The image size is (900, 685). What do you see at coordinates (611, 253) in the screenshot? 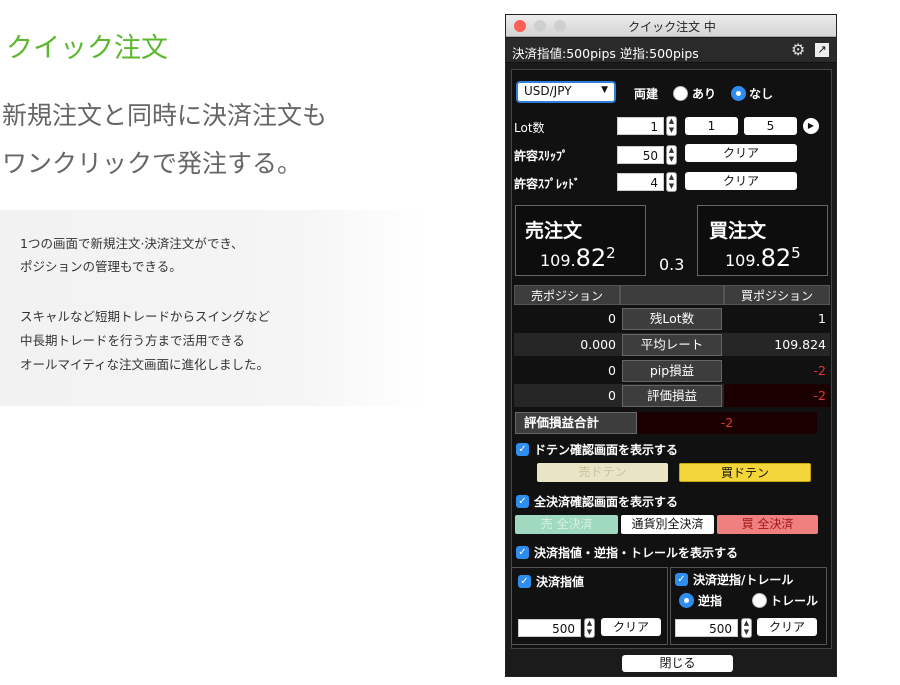
I see `sell-price-pip: 2` at bounding box center [611, 253].